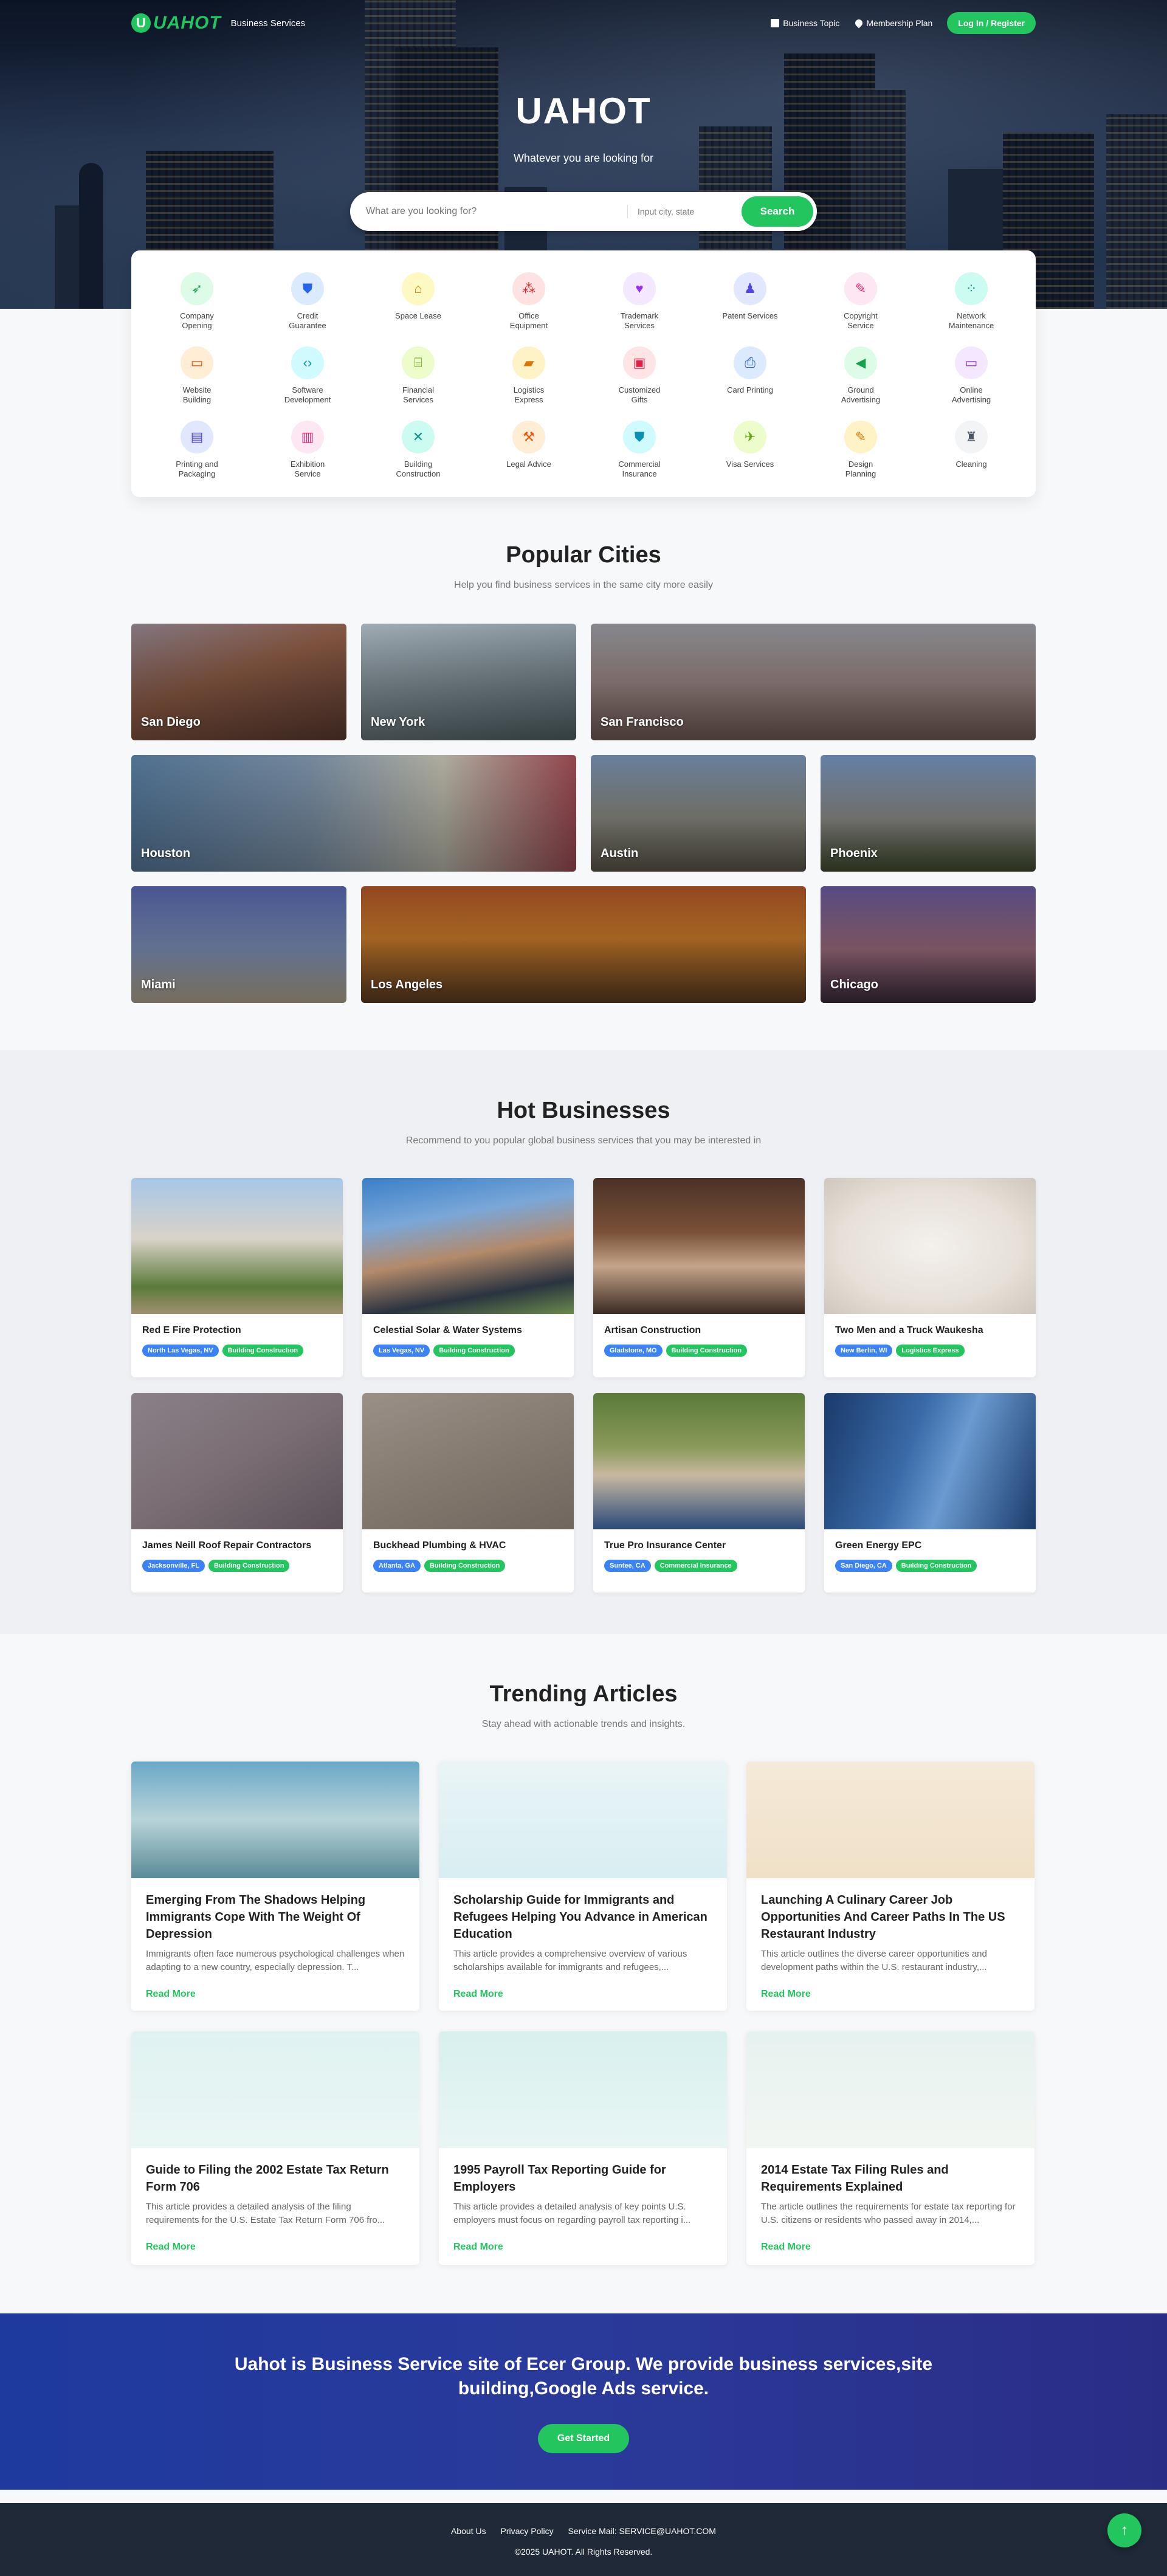 The height and width of the screenshot is (2576, 1167). I want to click on document-icon, so click(775, 23).